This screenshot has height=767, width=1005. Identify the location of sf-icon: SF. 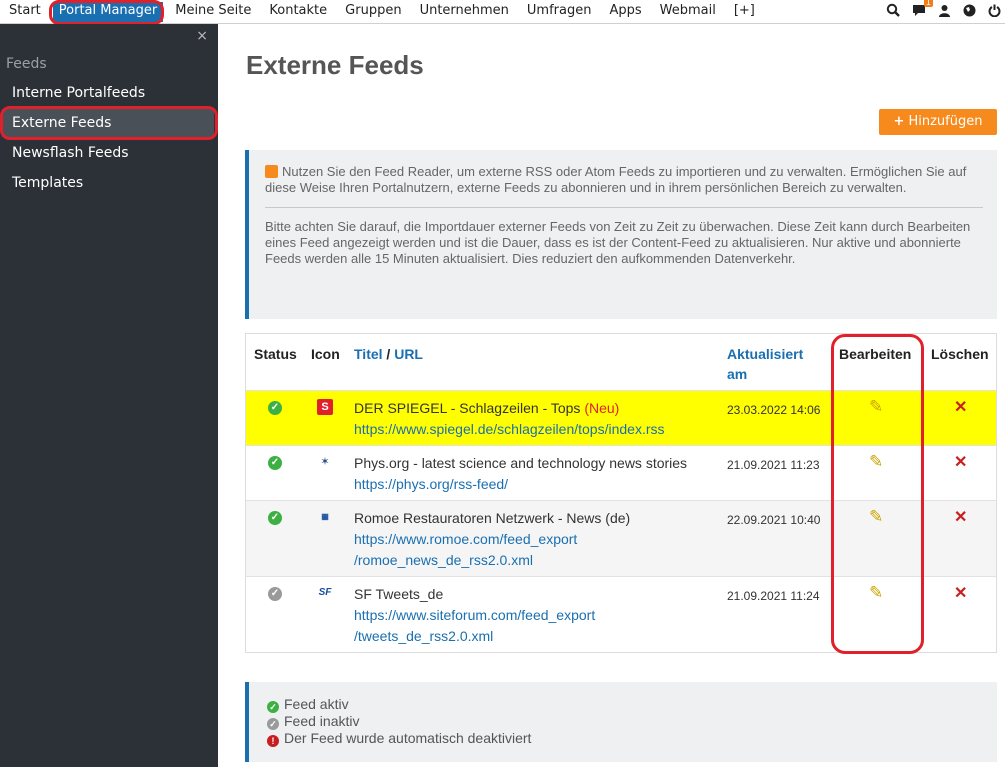
(325, 592).